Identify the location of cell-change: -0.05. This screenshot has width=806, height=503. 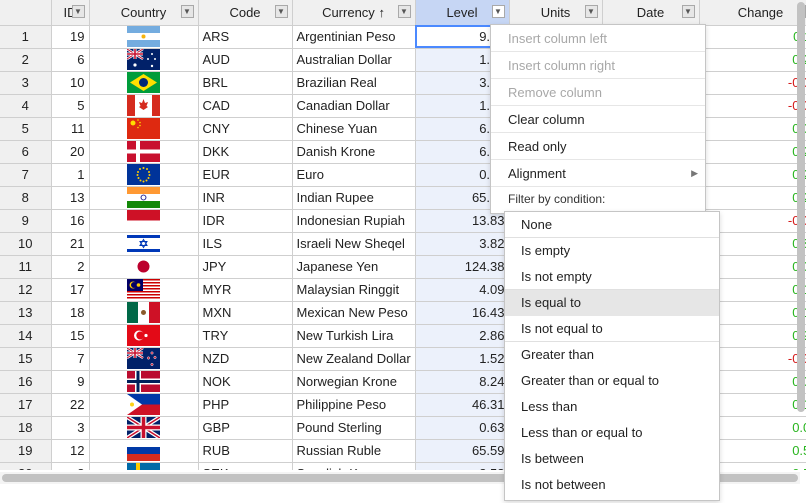
(752, 106).